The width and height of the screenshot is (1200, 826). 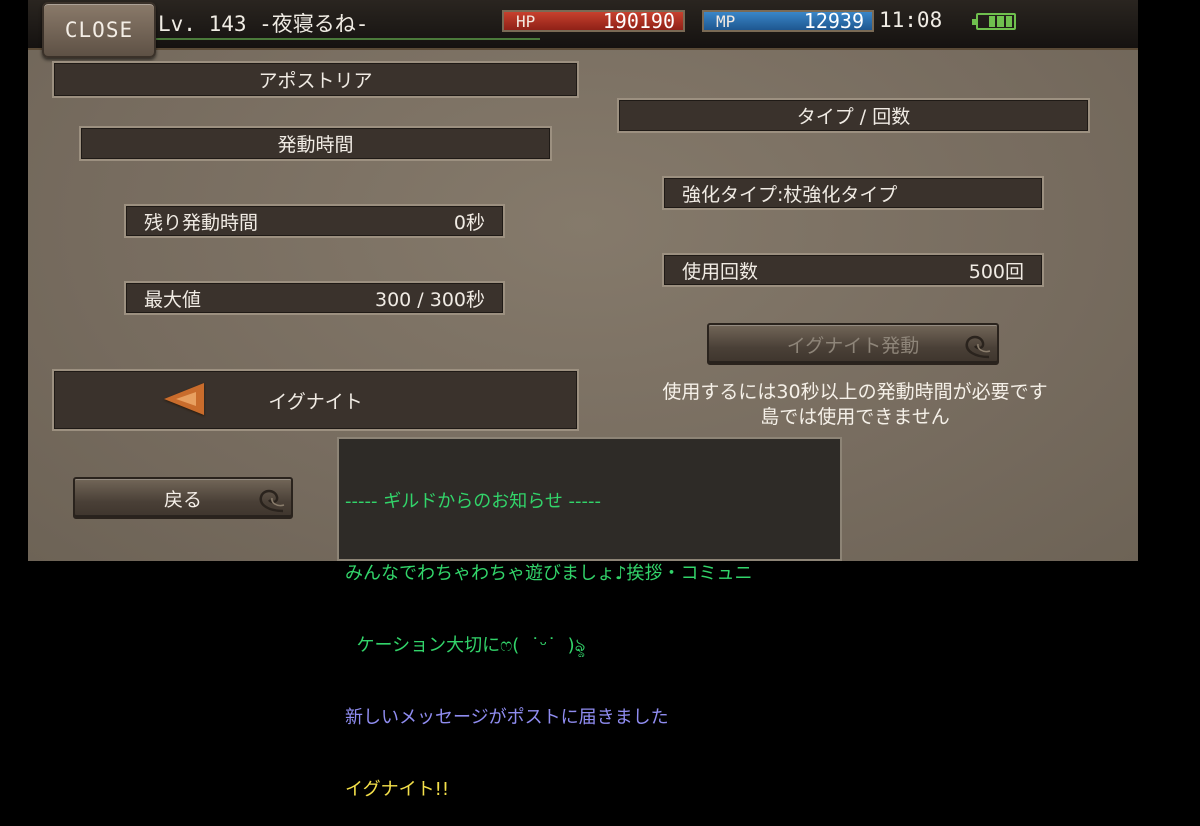 I want to click on battery-icon, so click(x=994, y=21).